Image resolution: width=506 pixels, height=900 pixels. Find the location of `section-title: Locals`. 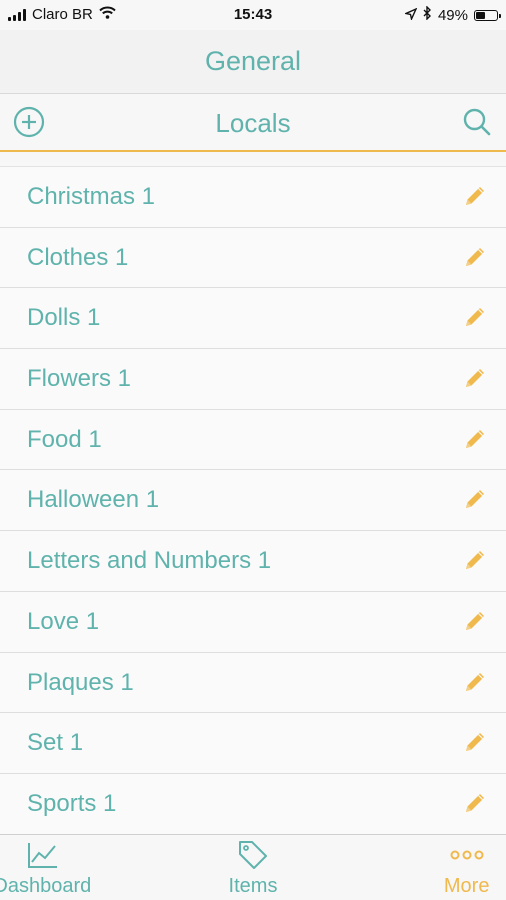

section-title: Locals is located at coordinates (253, 123).